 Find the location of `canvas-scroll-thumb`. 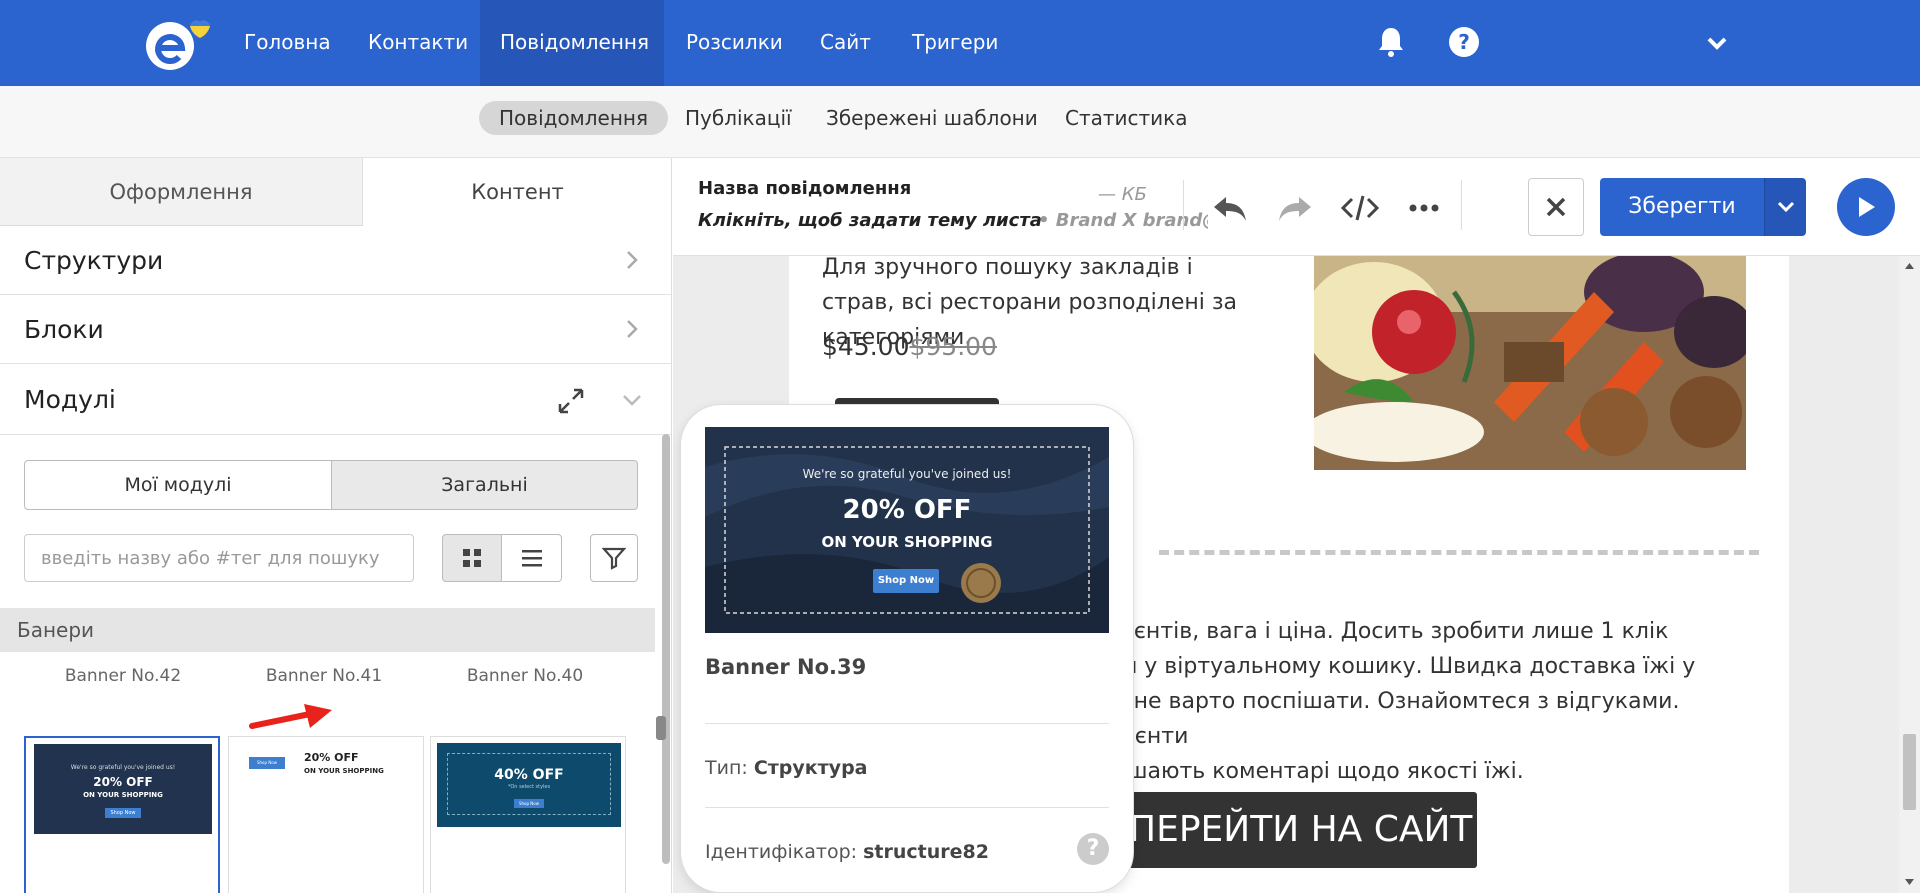

canvas-scroll-thumb is located at coordinates (1909, 772).